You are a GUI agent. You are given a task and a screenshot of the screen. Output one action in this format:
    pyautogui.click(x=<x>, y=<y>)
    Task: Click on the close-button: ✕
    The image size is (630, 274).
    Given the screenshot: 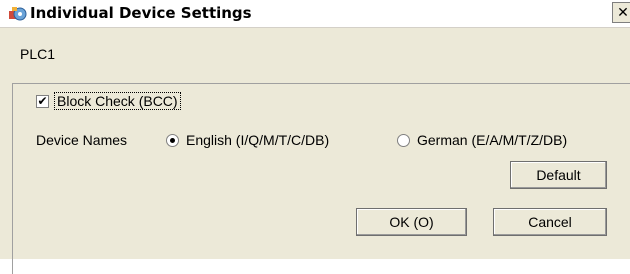 What is the action you would take?
    pyautogui.click(x=621, y=12)
    